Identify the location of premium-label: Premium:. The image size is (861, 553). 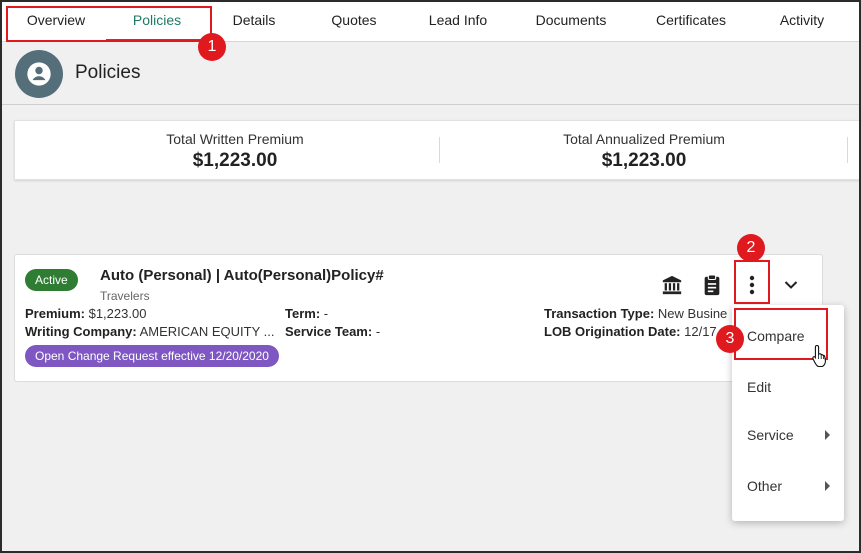
(55, 313).